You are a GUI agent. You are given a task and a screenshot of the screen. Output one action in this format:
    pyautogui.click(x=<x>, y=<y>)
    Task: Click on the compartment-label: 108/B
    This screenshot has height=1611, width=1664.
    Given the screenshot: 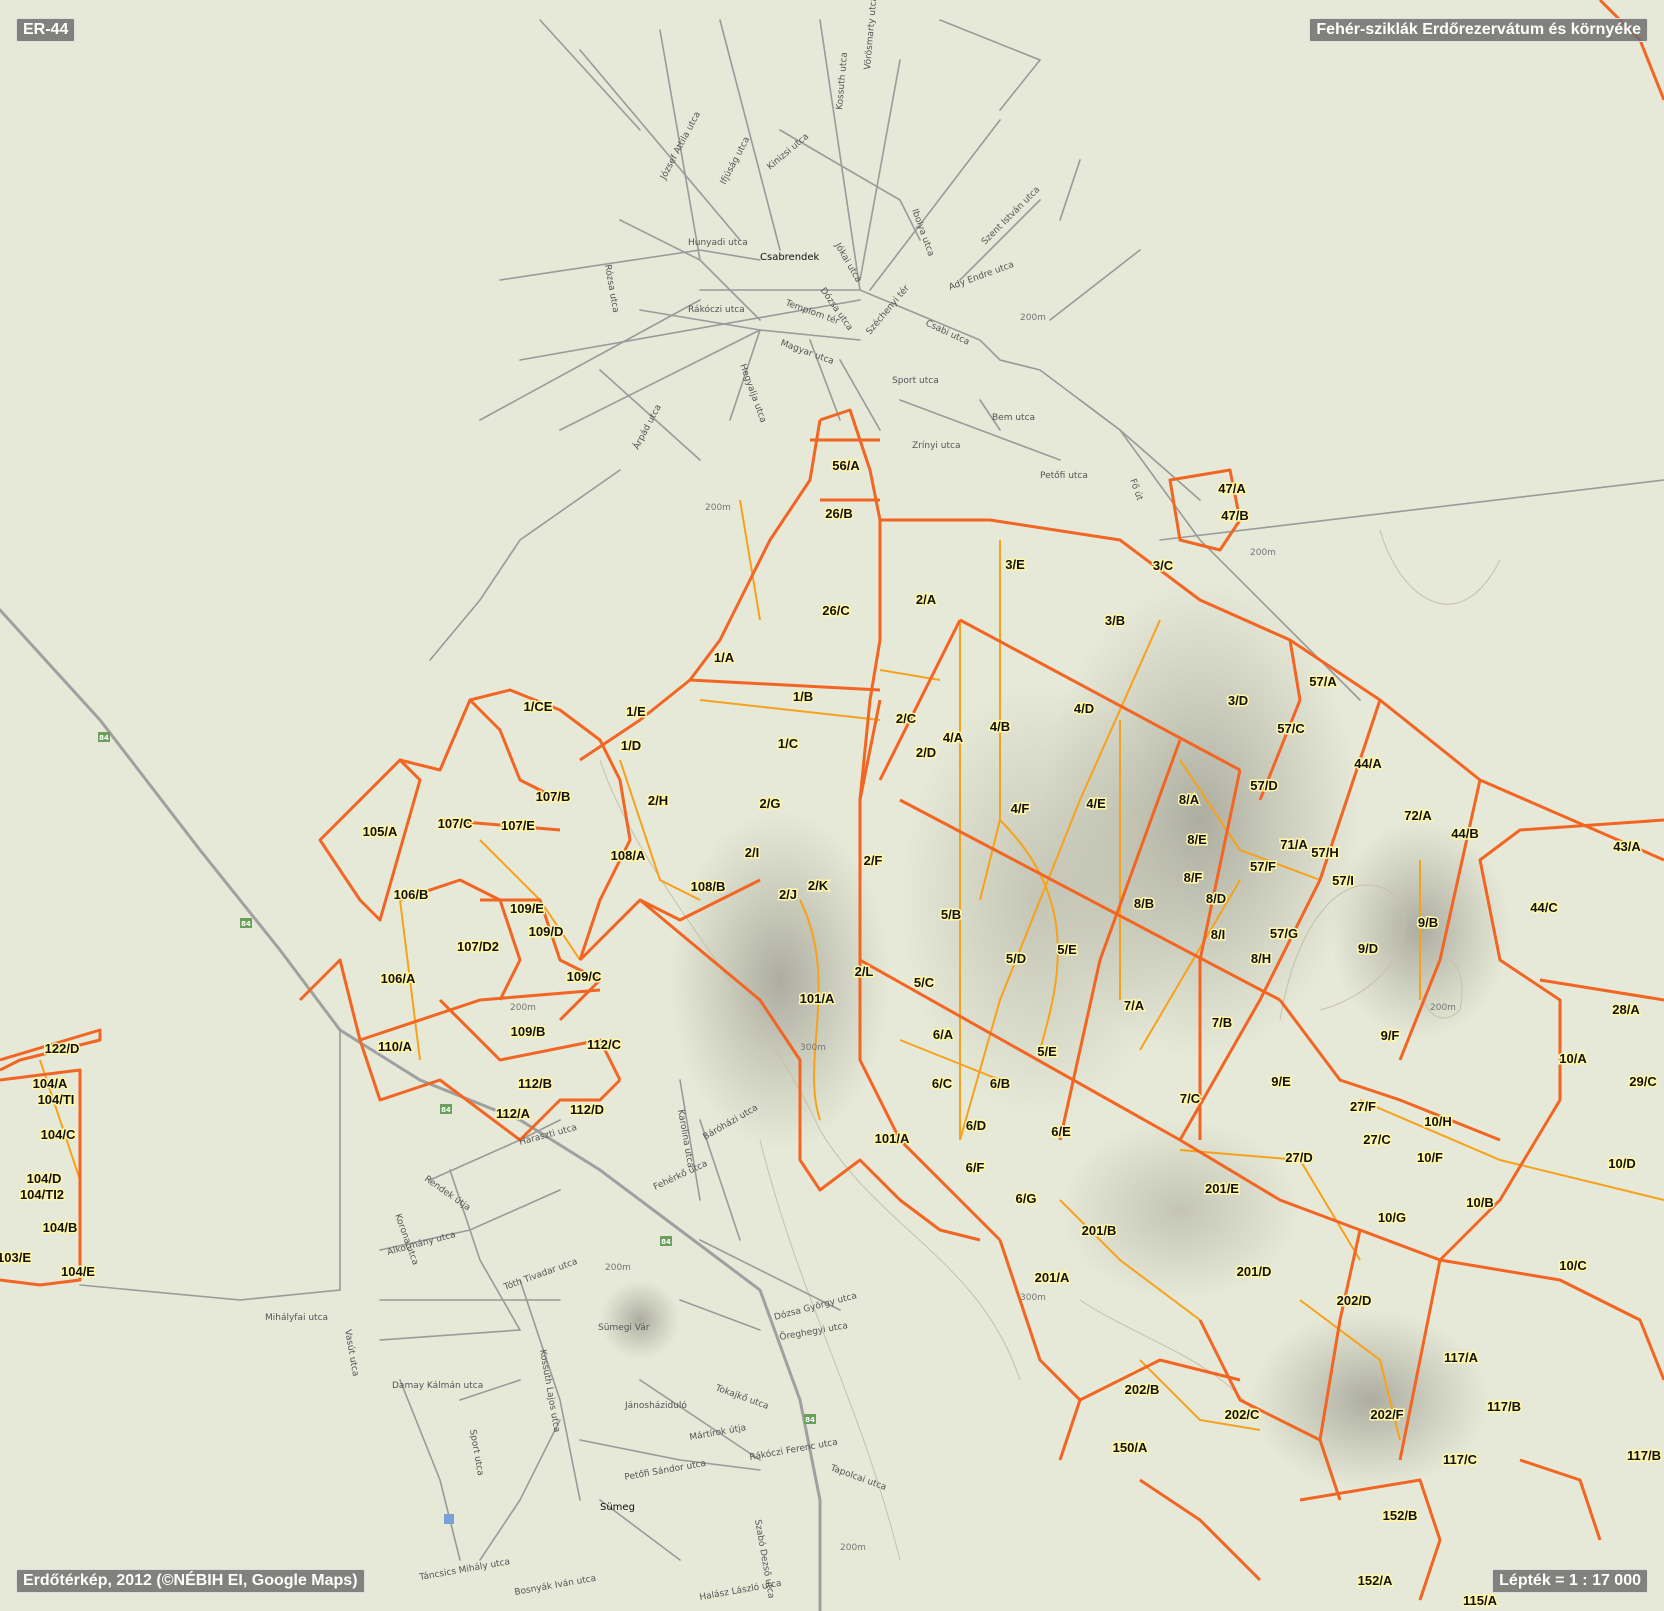 What is the action you would take?
    pyautogui.click(x=708, y=886)
    